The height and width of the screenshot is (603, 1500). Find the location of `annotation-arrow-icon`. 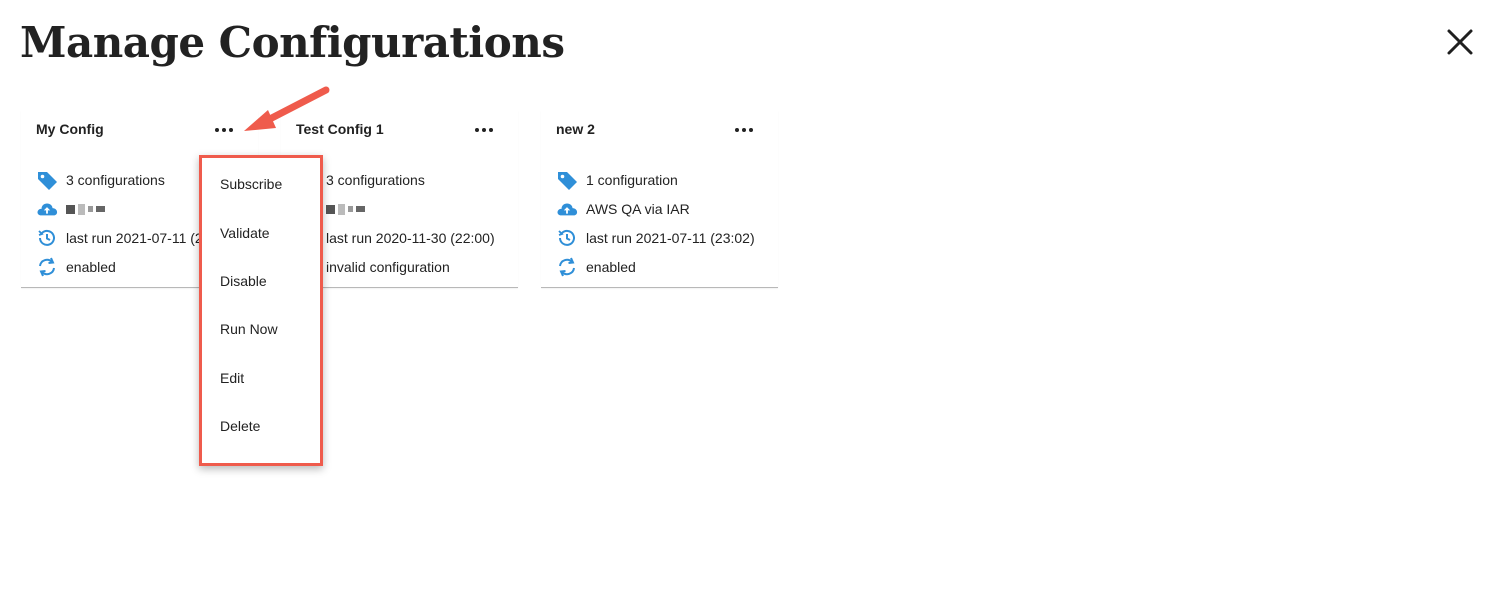

annotation-arrow-icon is located at coordinates (287, 108).